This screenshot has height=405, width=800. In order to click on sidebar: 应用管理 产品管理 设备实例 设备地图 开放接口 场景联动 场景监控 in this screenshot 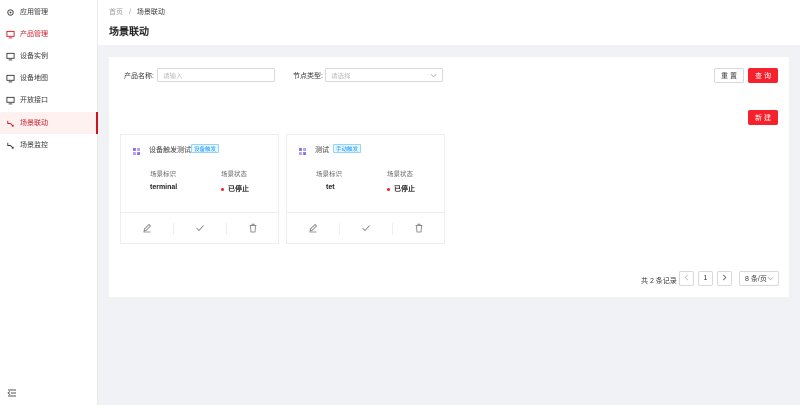, I will do `click(49, 202)`.